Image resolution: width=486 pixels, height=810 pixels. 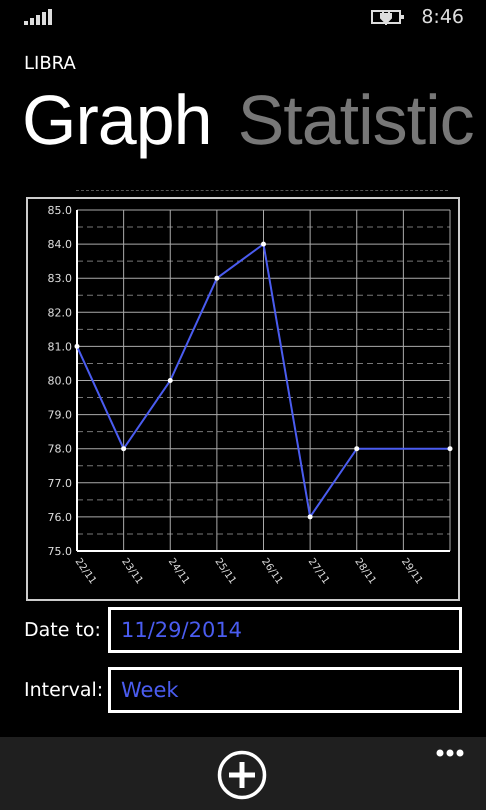 I want to click on pivot-tab: Statistic, so click(x=356, y=120).